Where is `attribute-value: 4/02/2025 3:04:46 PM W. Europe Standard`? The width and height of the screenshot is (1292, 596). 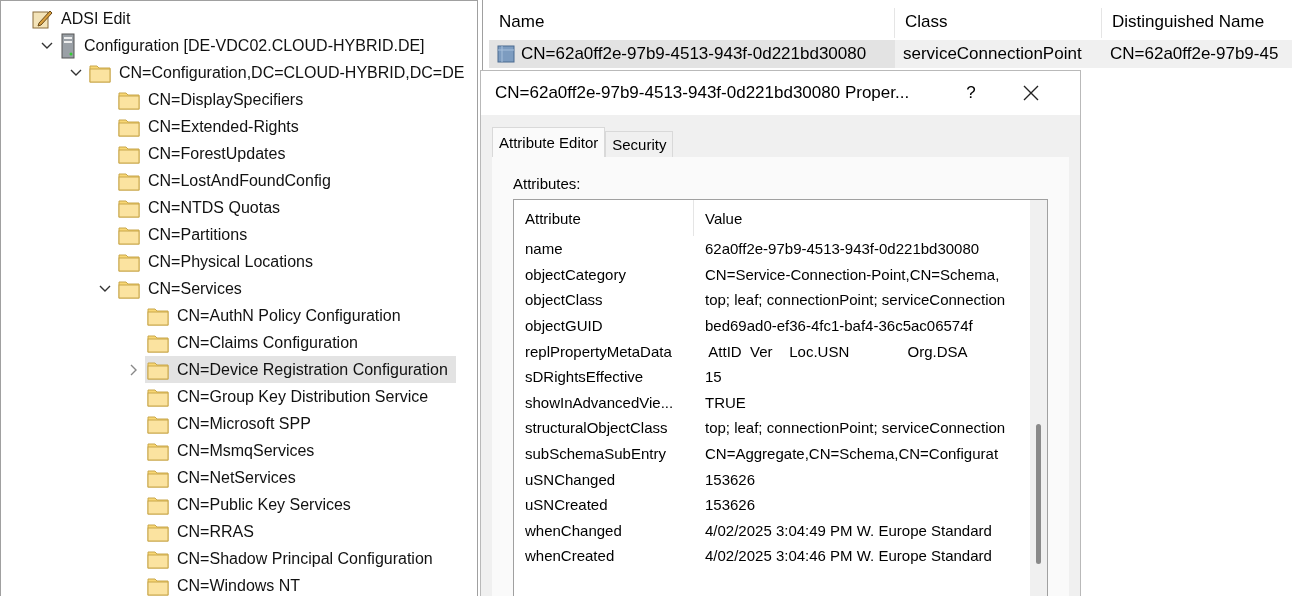
attribute-value: 4/02/2025 3:04:46 PM W. Europe Standard is located at coordinates (848, 556).